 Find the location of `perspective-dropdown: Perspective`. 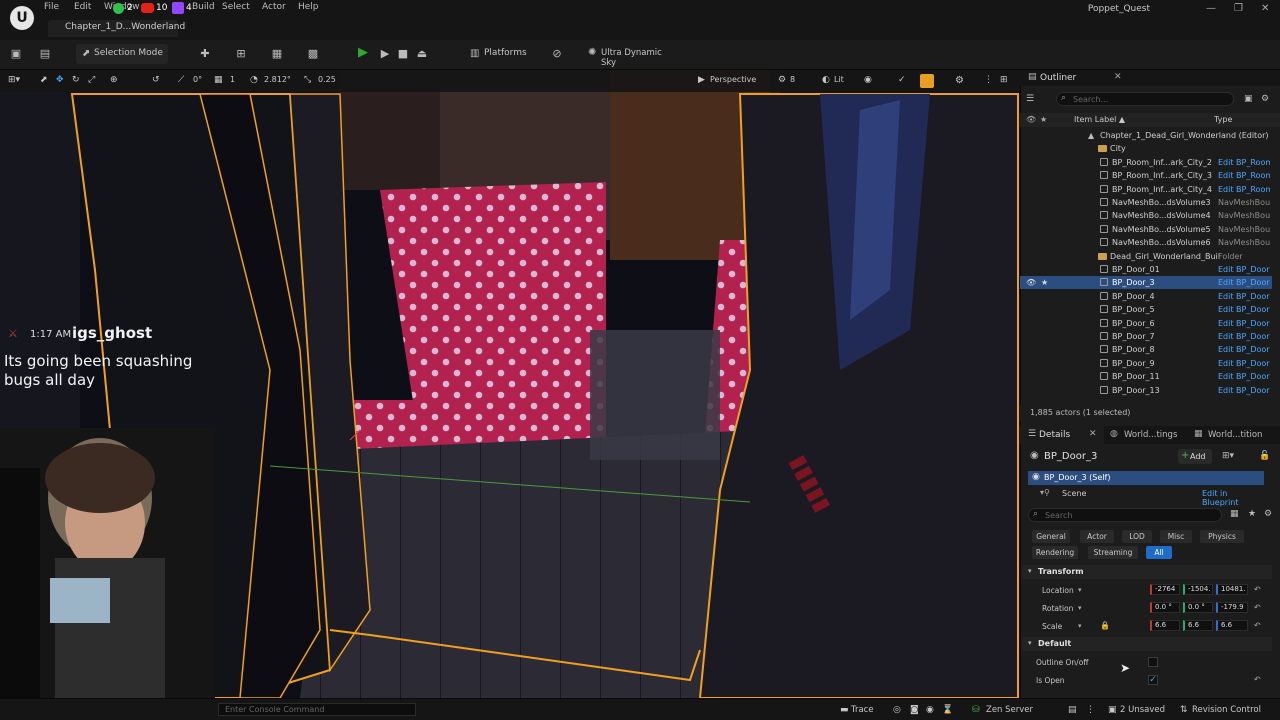

perspective-dropdown: Perspective is located at coordinates (733, 79).